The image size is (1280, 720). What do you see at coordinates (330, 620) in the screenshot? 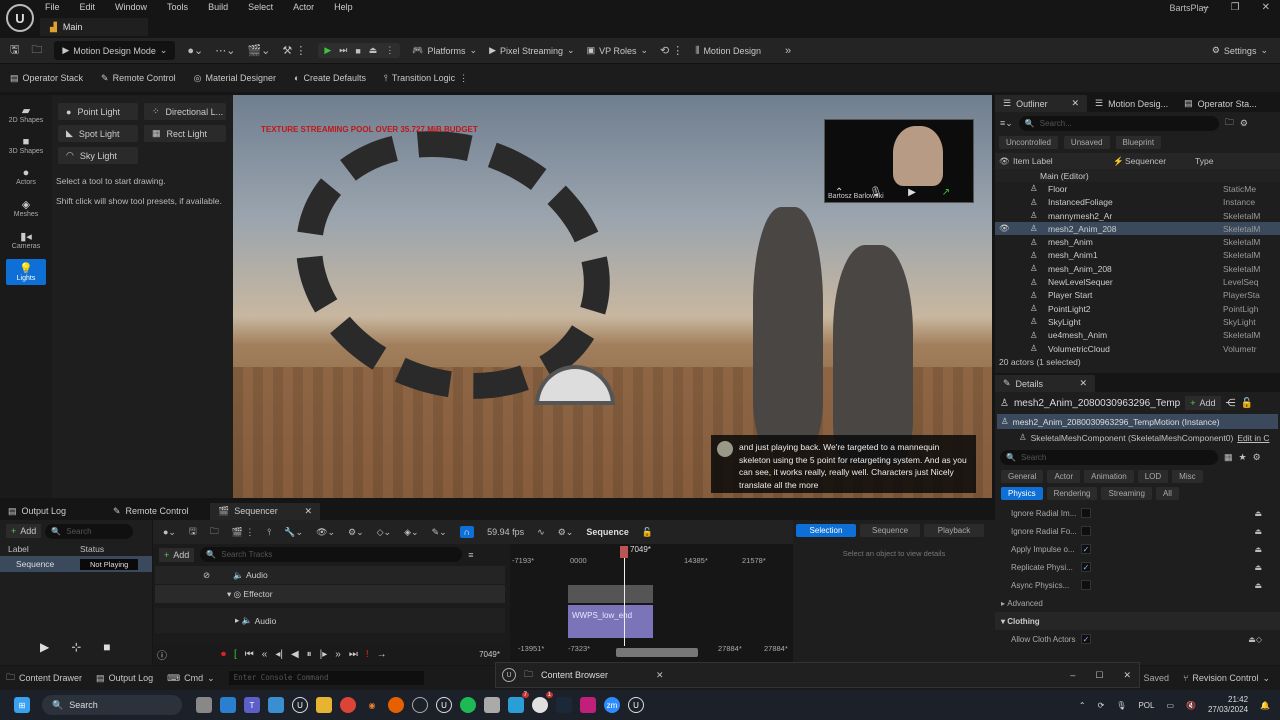
I see `track-audio-child: ▸ 🔈 Audio` at bounding box center [330, 620].